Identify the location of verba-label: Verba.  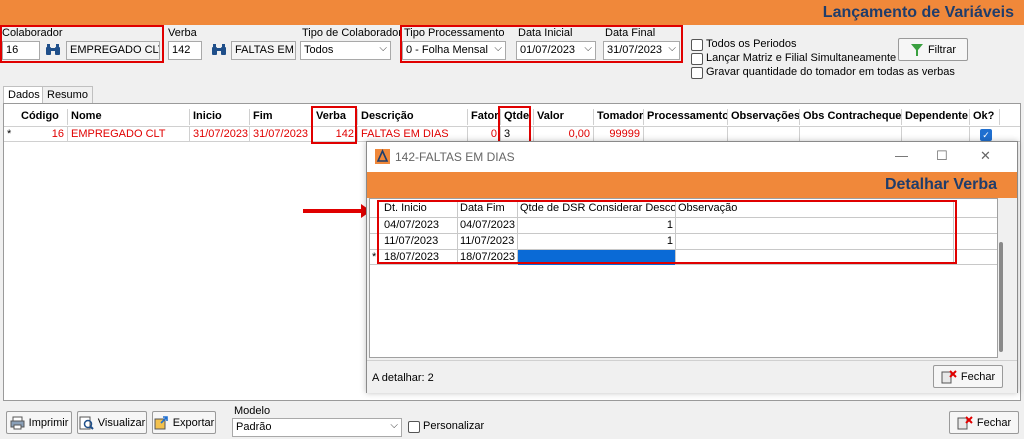
(182, 33).